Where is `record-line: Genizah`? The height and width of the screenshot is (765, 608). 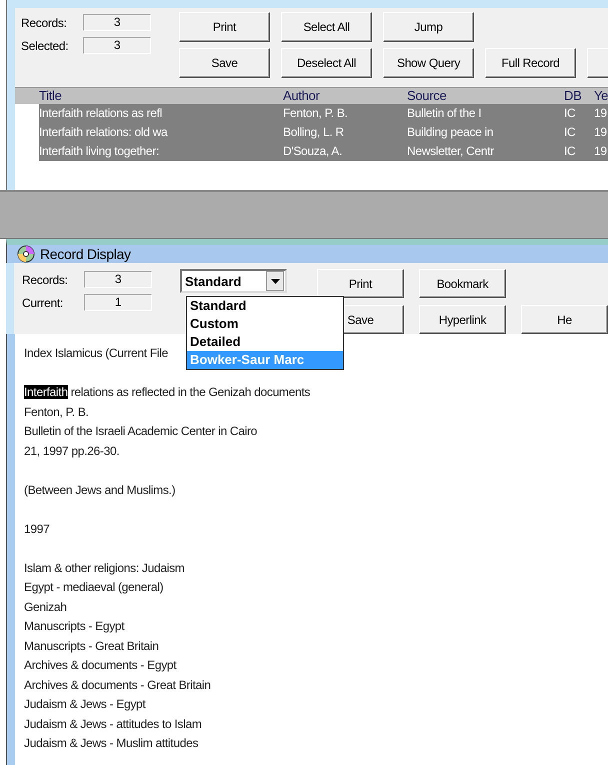 record-line: Genizah is located at coordinates (45, 607).